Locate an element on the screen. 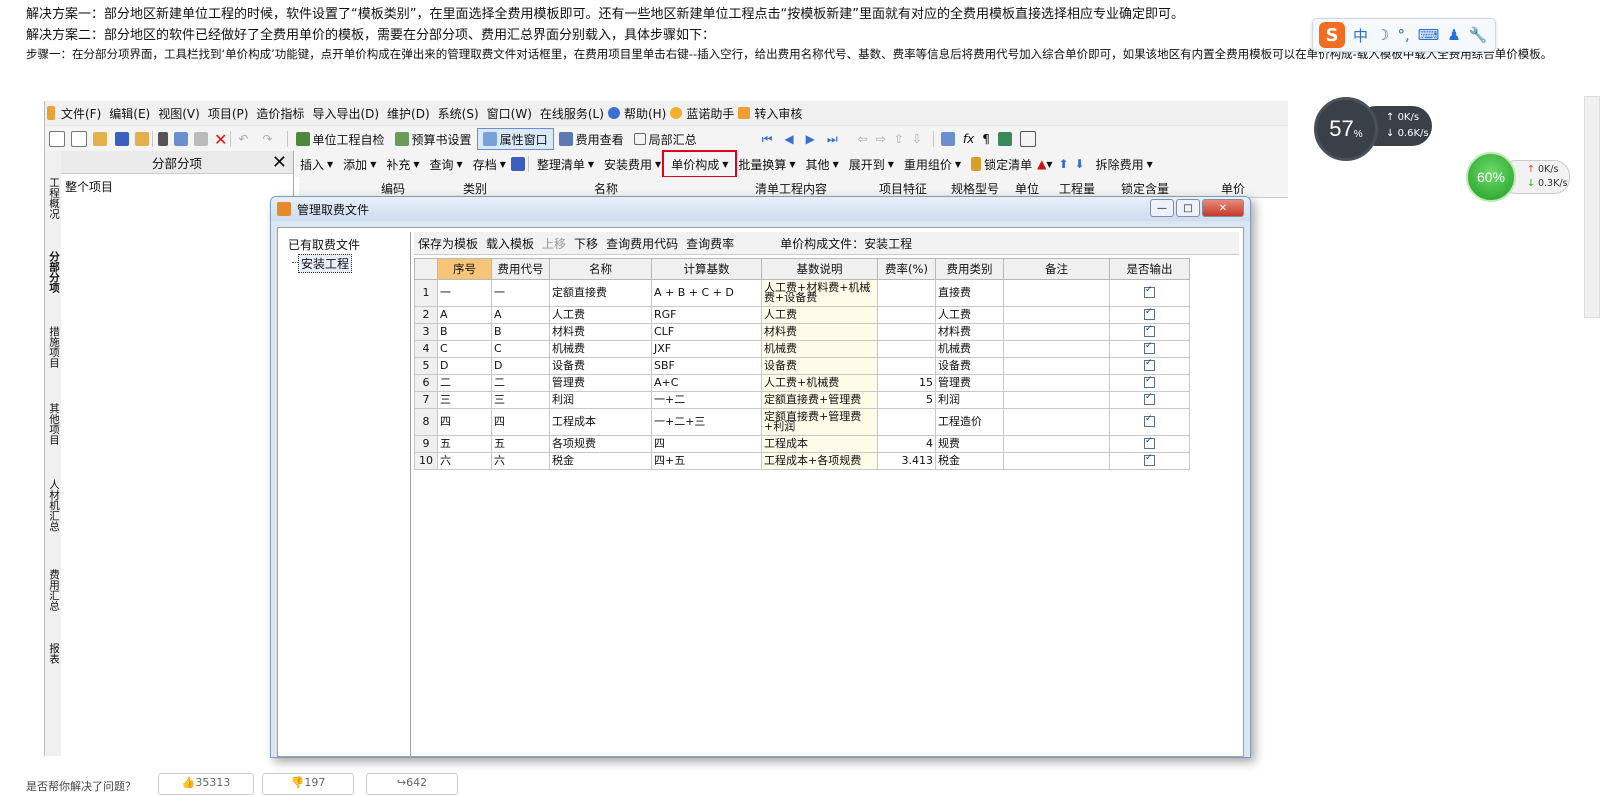  name-cell: 工程成本 is located at coordinates (600, 422).